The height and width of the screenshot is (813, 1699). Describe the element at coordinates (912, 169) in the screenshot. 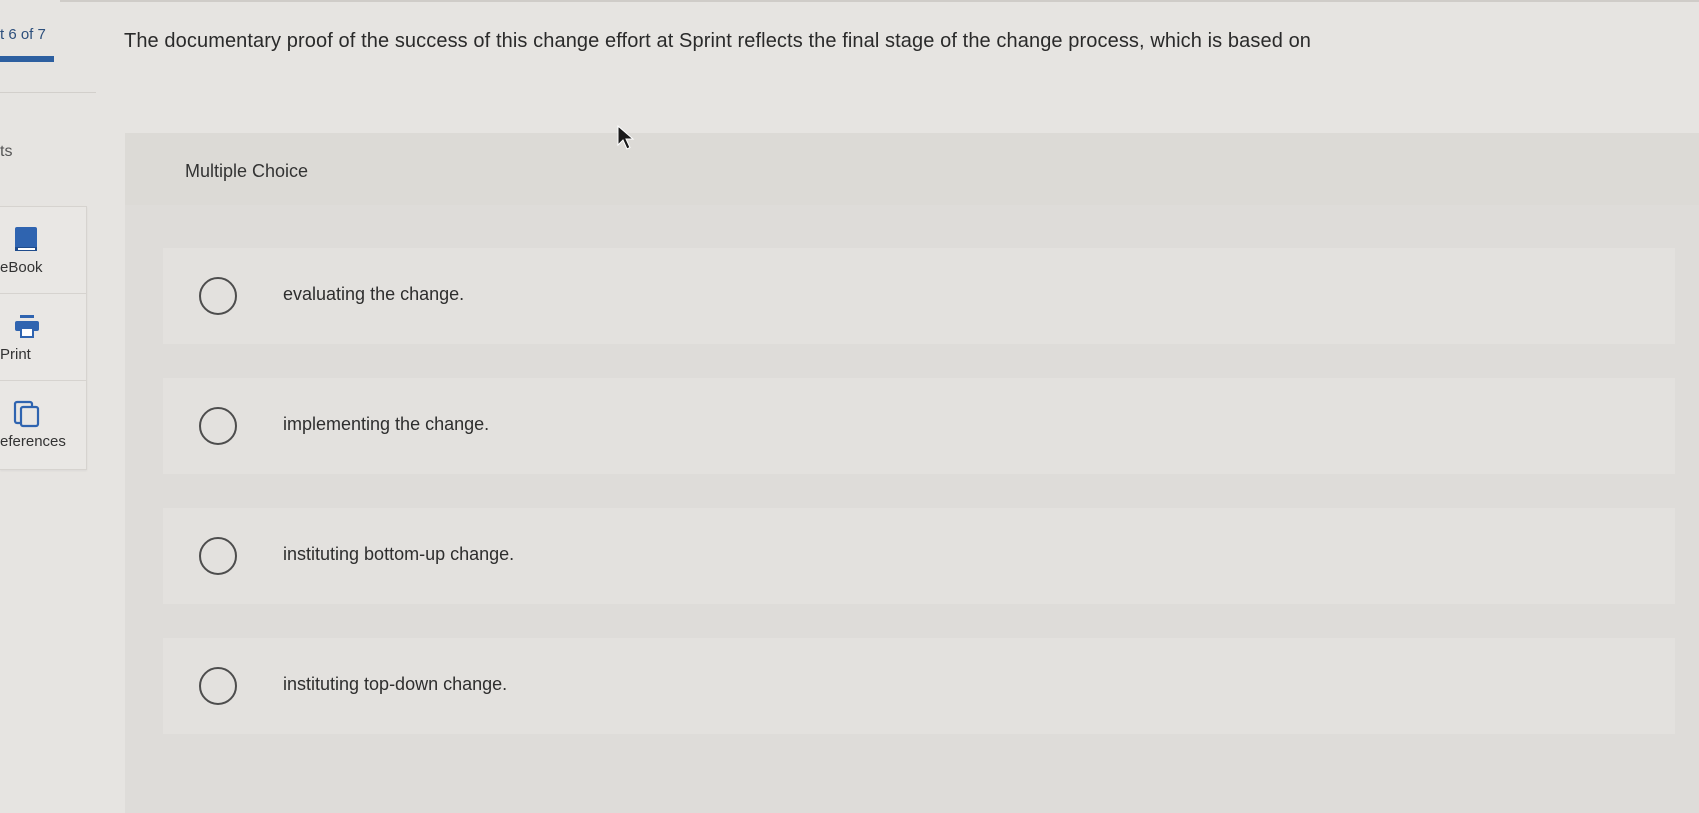

I see `card-header: Multiple Choice` at that location.